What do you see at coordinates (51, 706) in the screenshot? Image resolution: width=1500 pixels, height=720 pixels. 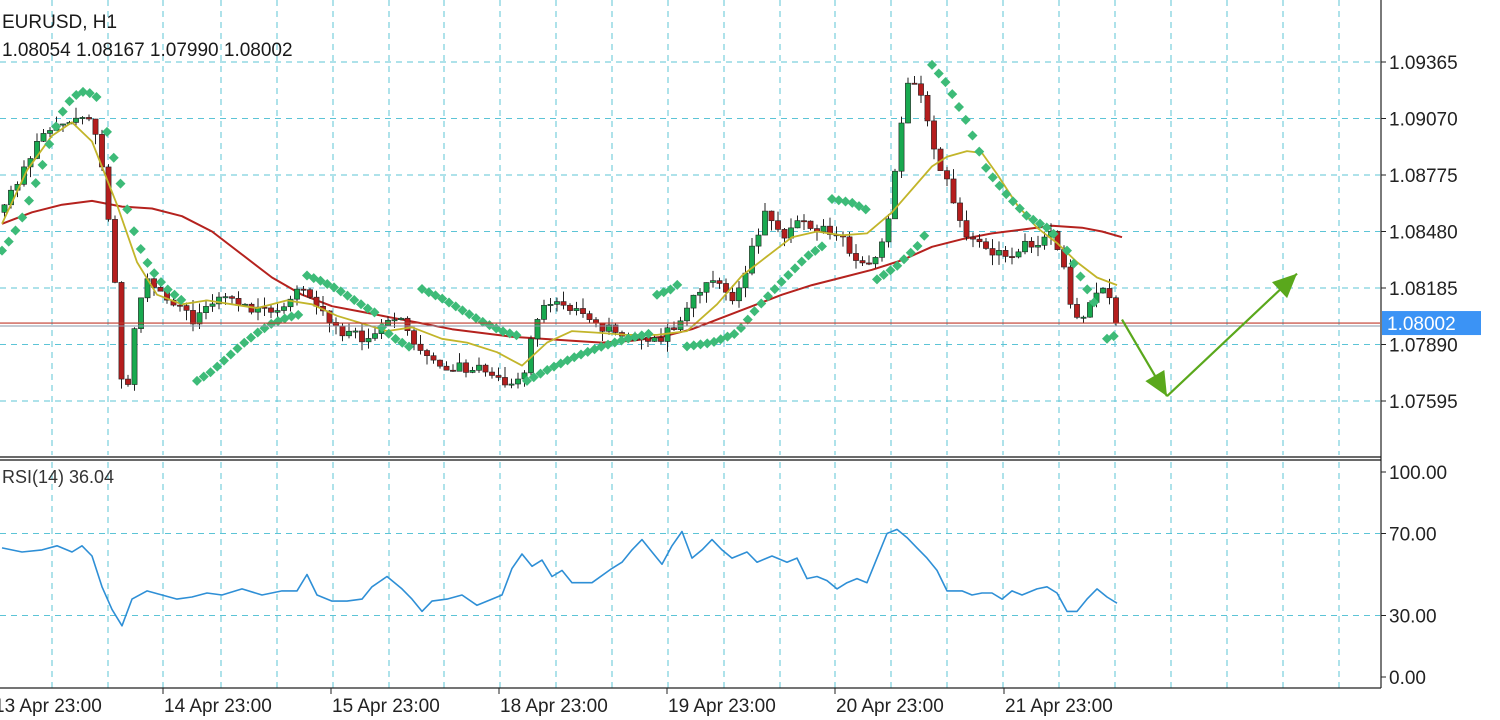 I see `time-tick-label: 13 Apr 23:00` at bounding box center [51, 706].